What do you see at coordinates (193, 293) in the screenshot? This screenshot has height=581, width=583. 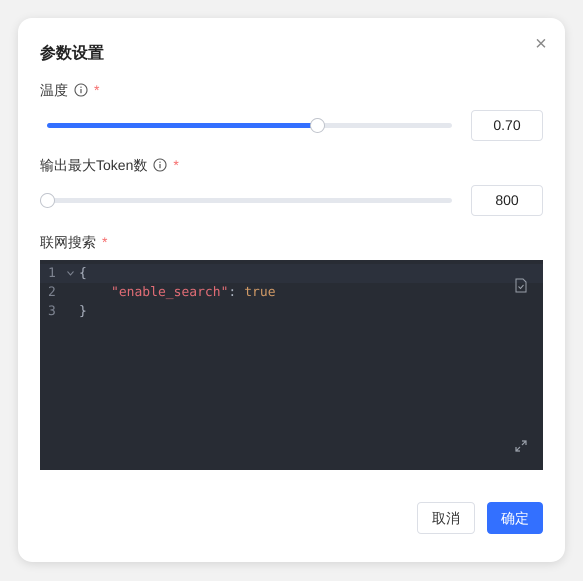 I see `code-line: "enable_search": true` at bounding box center [193, 293].